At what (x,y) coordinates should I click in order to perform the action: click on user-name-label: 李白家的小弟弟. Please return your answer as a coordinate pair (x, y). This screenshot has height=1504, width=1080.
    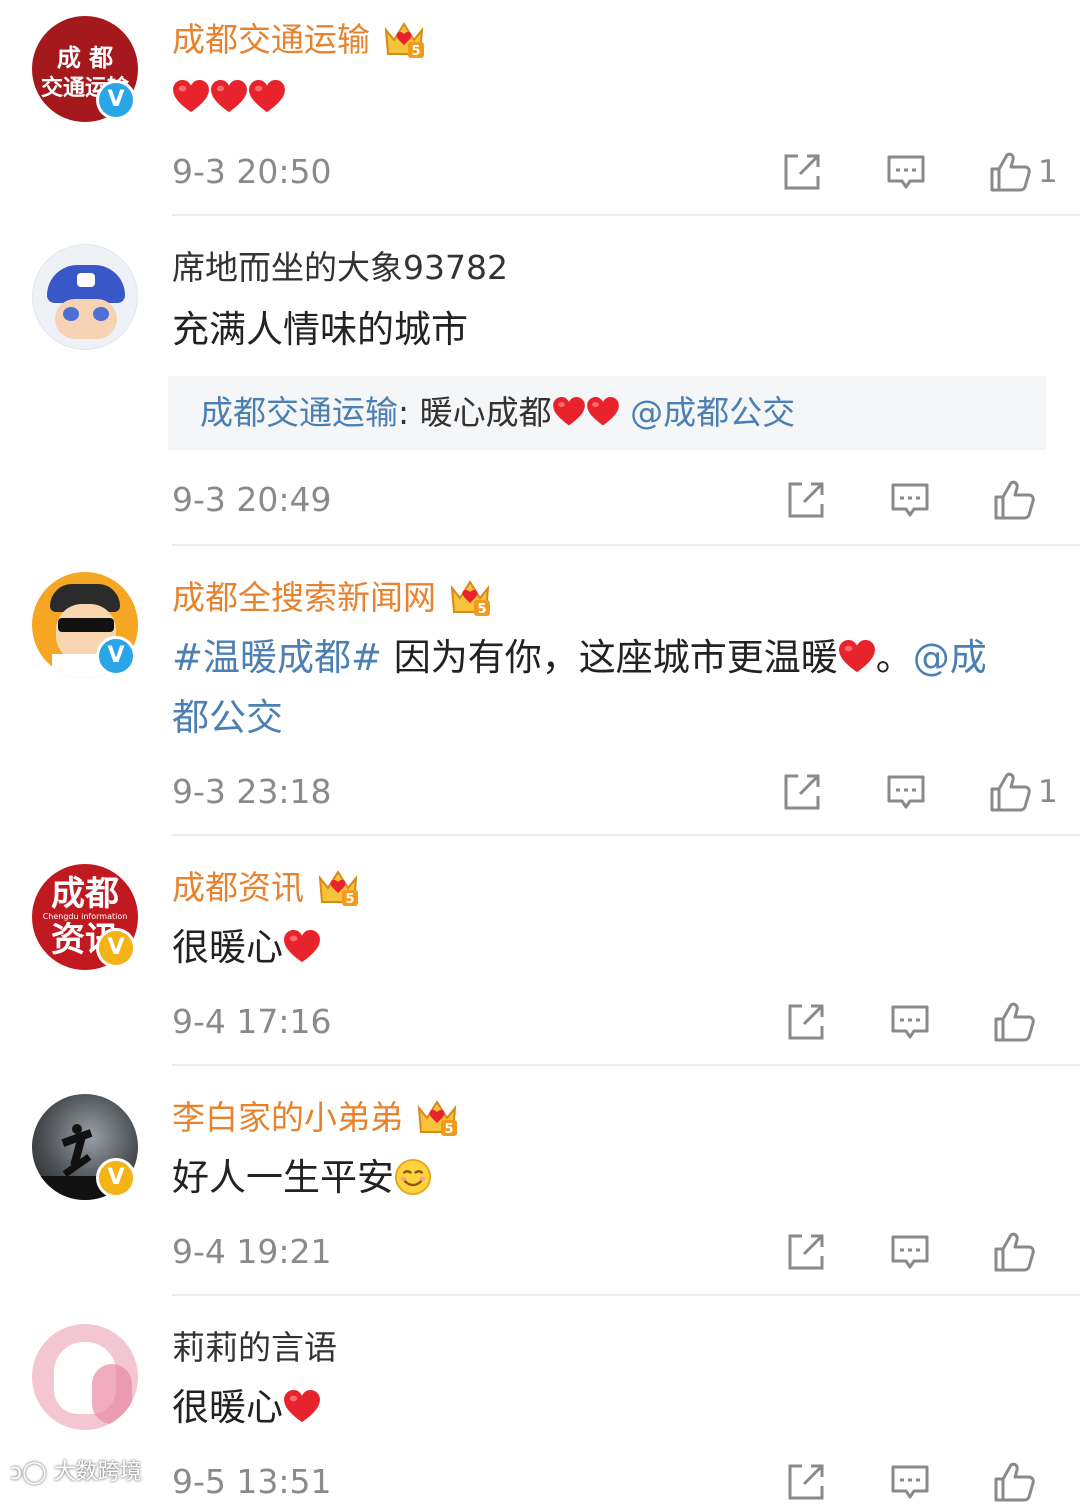
    Looking at the image, I should click on (287, 1117).